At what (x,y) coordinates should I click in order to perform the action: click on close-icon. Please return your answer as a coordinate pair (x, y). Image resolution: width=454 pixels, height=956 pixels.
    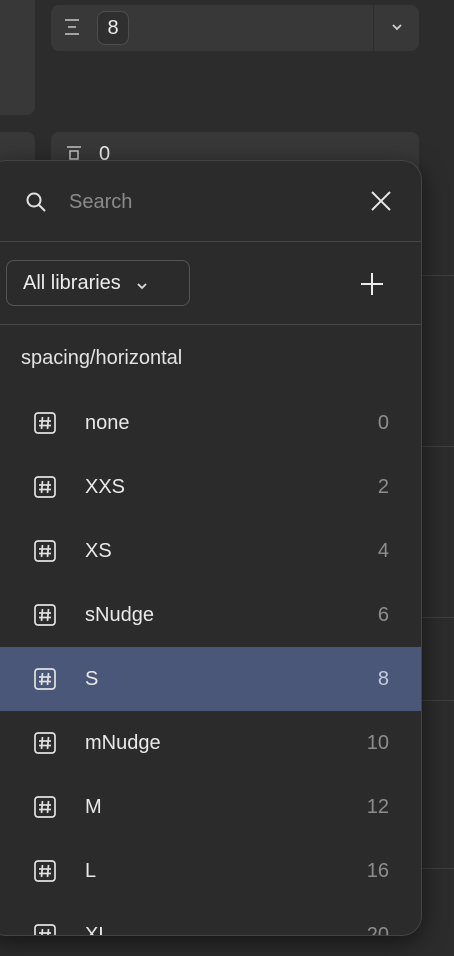
    Looking at the image, I should click on (381, 201).